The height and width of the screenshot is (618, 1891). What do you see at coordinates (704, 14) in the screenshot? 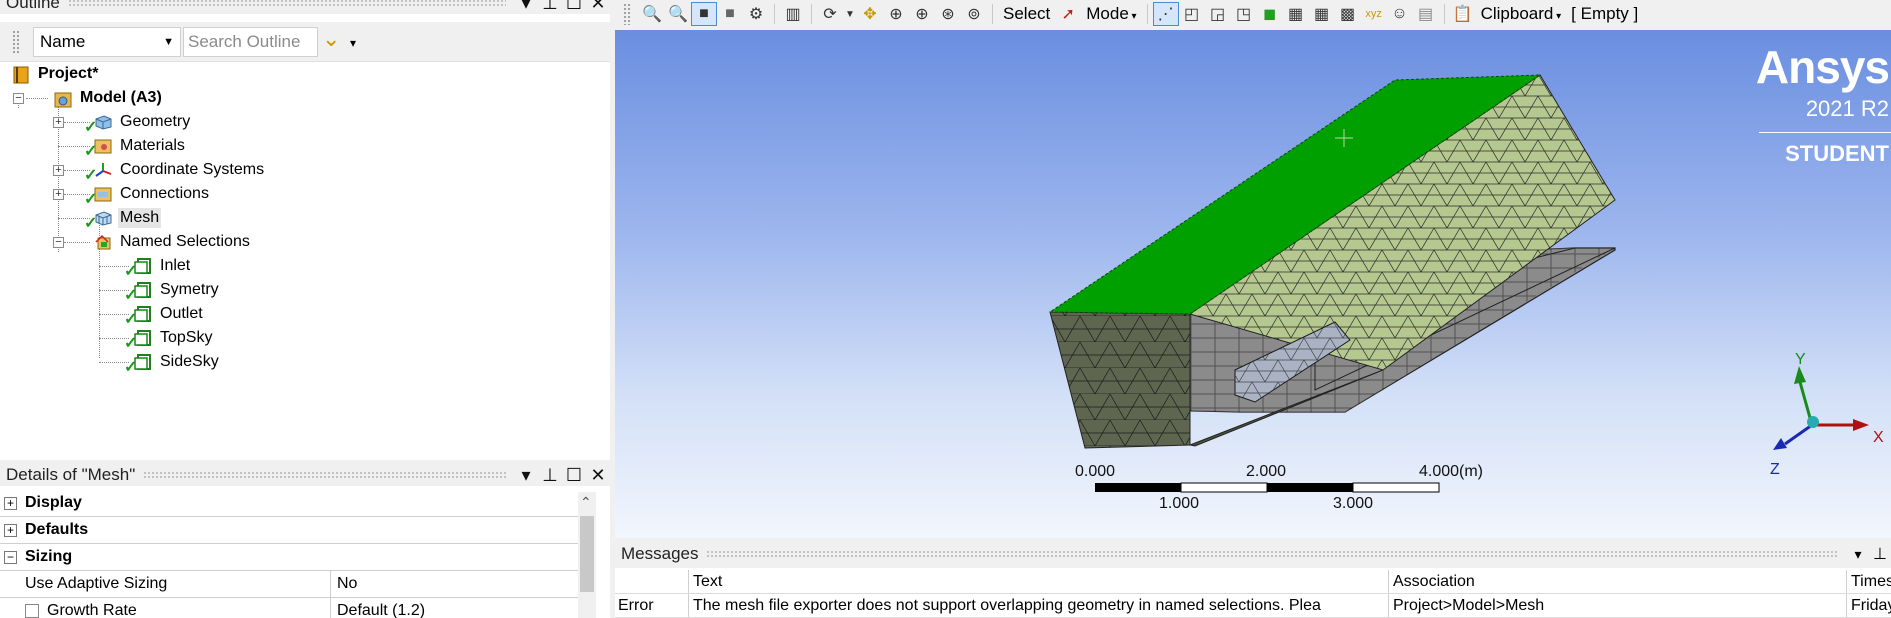
I see `shaded-exterior-icon: ■` at bounding box center [704, 14].